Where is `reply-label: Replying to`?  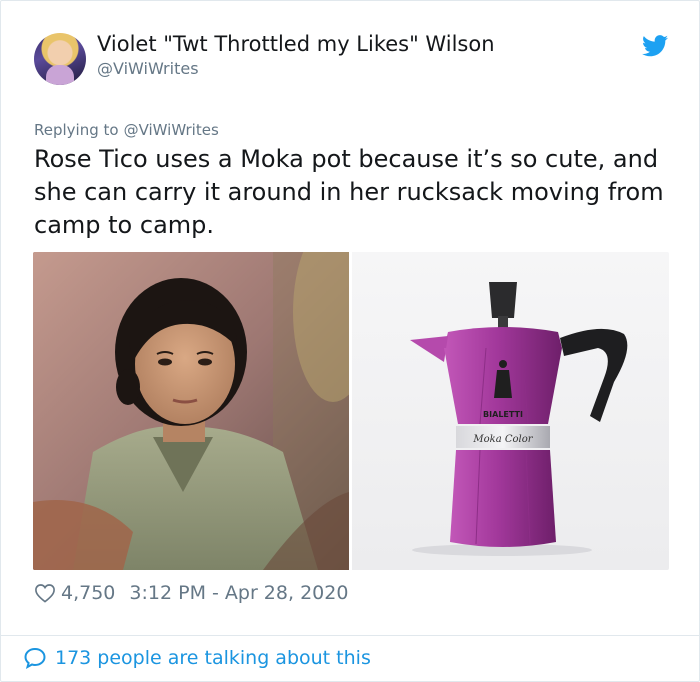
reply-label: Replying to is located at coordinates (76, 130).